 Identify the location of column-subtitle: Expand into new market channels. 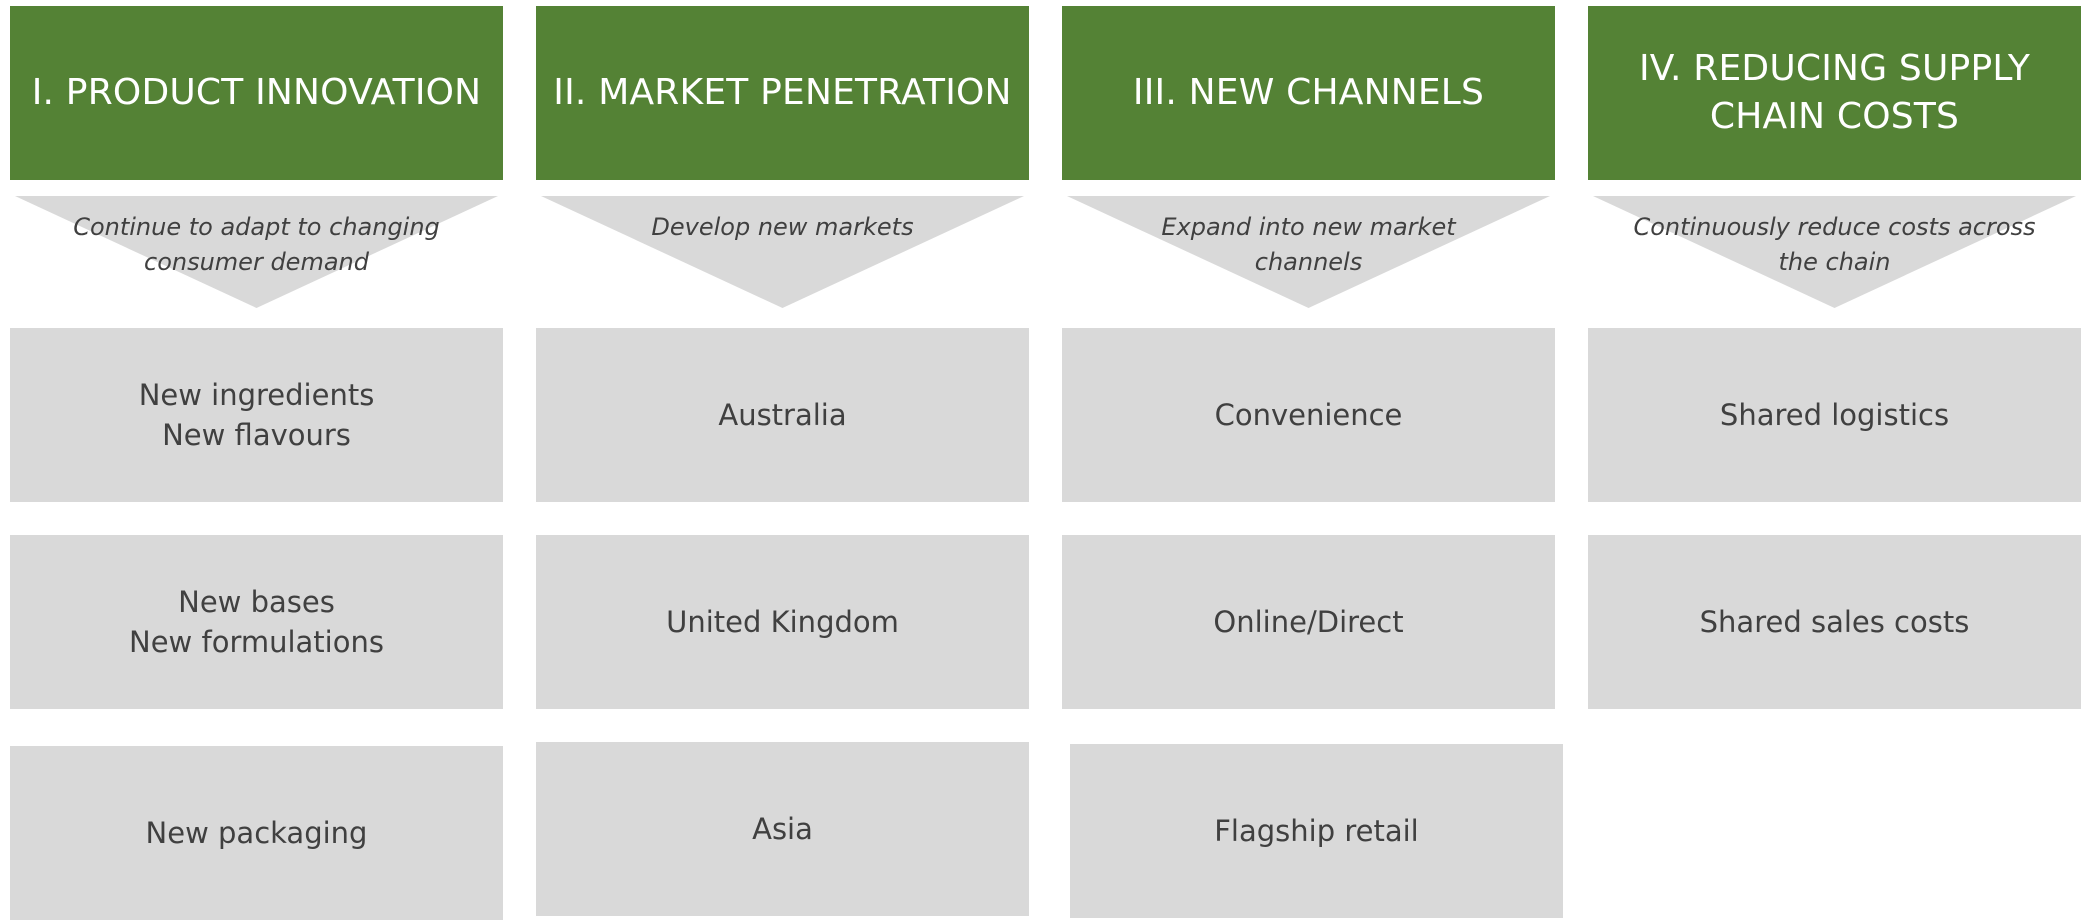
(1308, 244).